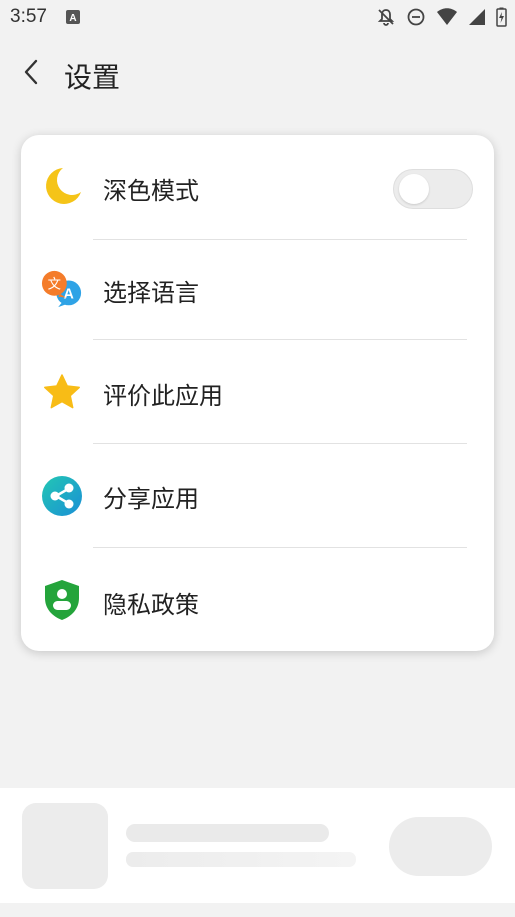 Image resolution: width=515 pixels, height=917 pixels. I want to click on ad-title-placeholder, so click(227, 833).